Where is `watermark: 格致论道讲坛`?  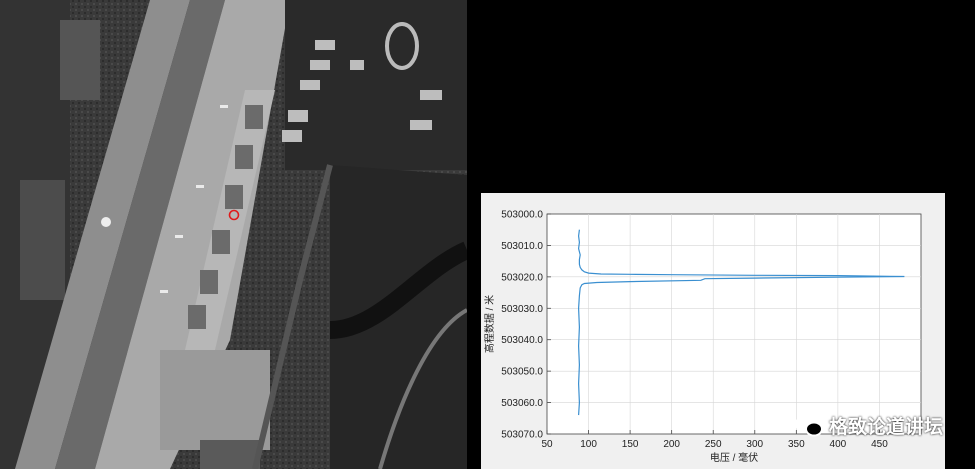 watermark: 格致论道讲坛 is located at coordinates (868, 425).